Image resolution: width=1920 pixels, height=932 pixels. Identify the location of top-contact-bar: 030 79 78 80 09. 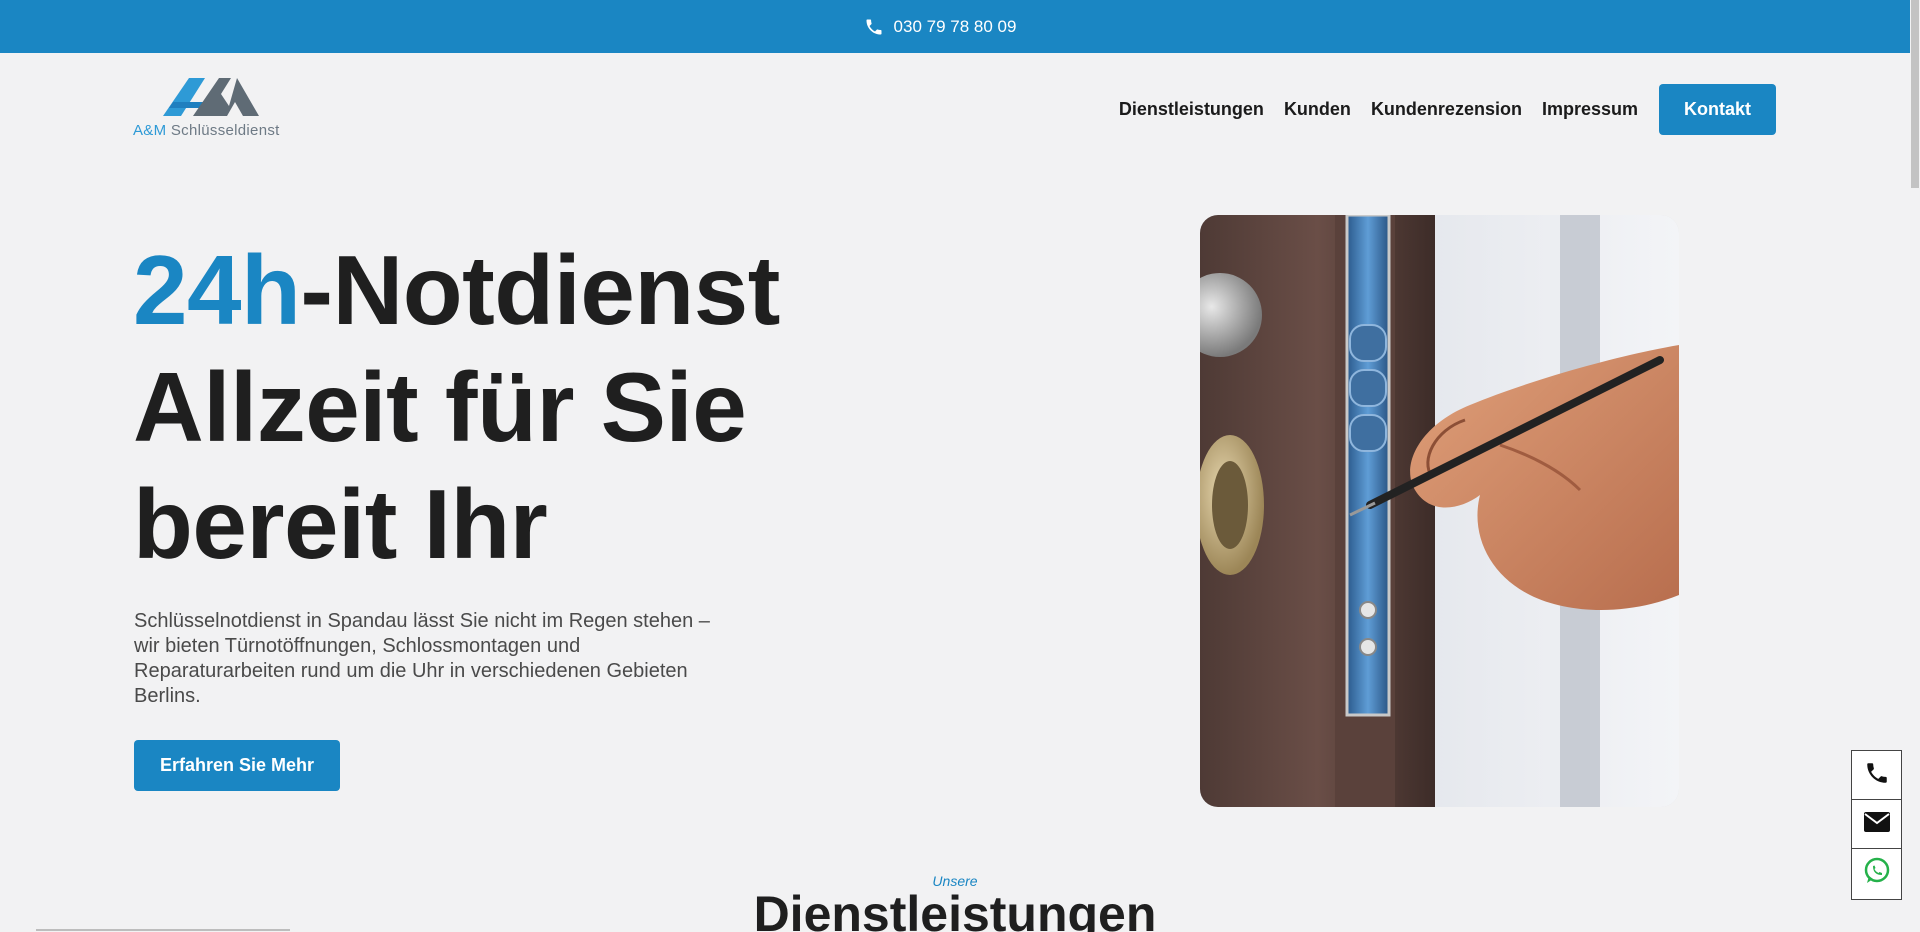
(955, 26).